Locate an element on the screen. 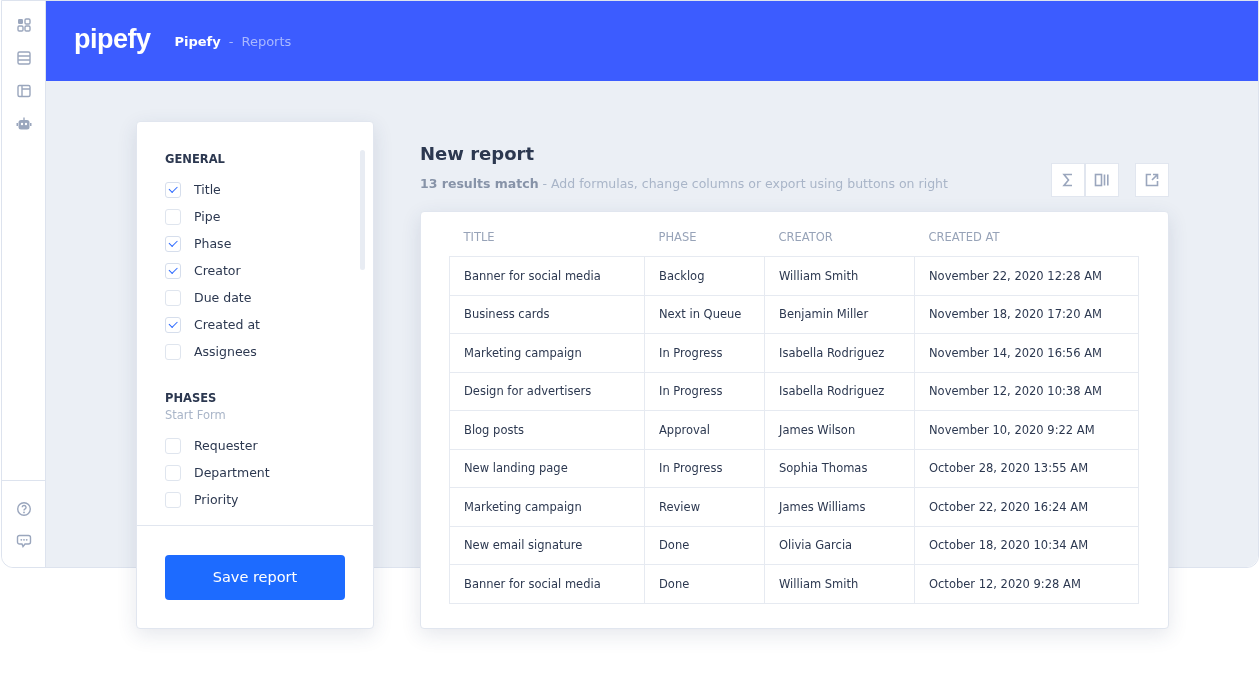 The width and height of the screenshot is (1260, 676). table-cell: Backlog is located at coordinates (704, 275).